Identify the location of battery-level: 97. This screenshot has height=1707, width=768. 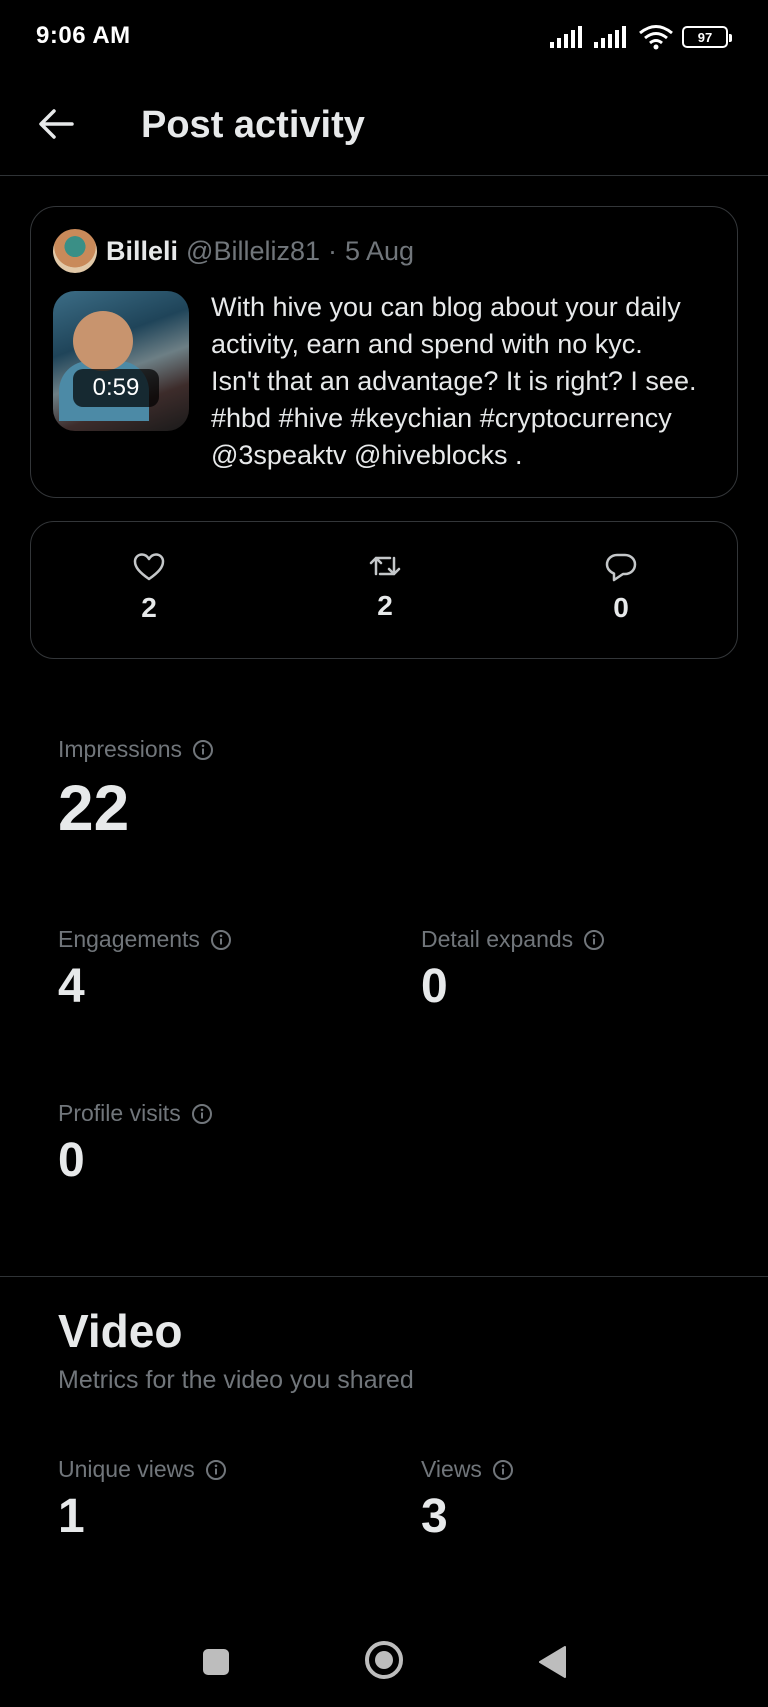
(705, 37).